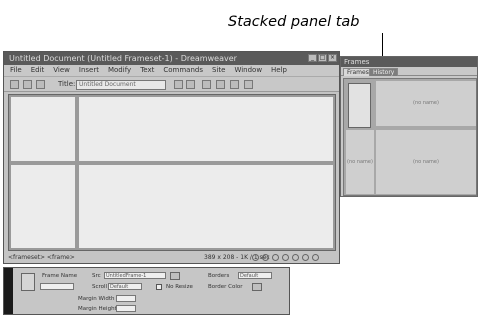  Describe the element at coordinates (206, 84) in the screenshot. I see `refresh-icon` at that location.